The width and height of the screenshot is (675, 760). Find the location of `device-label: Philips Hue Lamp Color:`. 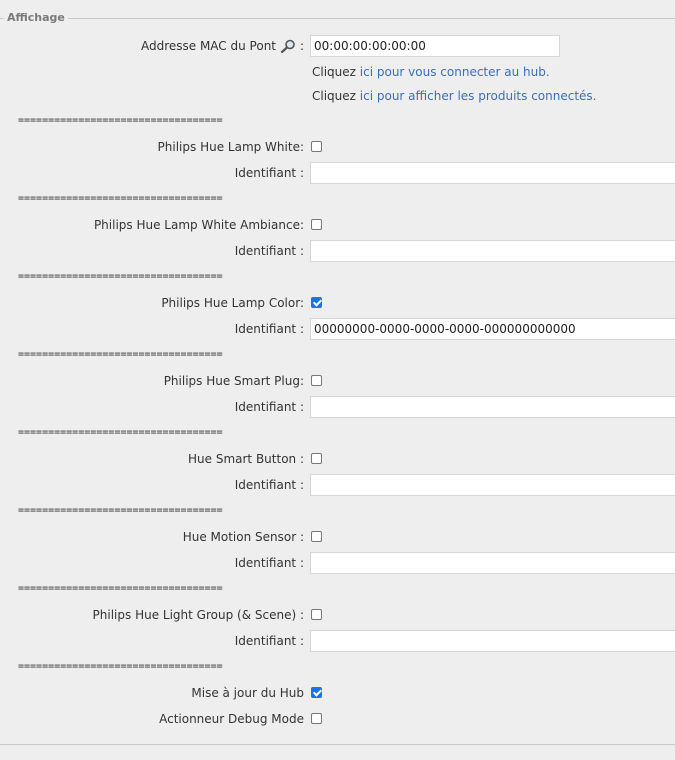

device-label: Philips Hue Lamp Color: is located at coordinates (232, 303).